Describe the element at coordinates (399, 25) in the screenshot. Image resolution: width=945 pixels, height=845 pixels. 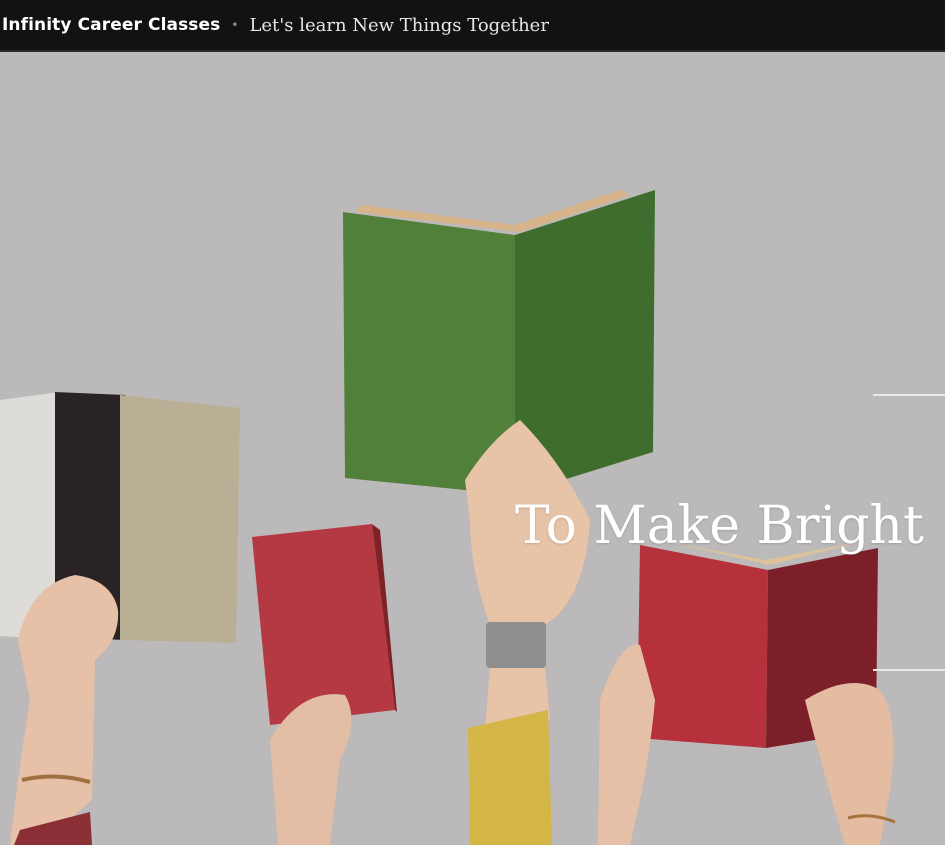
I see `site-tagline: Let's learn New Things Together` at that location.